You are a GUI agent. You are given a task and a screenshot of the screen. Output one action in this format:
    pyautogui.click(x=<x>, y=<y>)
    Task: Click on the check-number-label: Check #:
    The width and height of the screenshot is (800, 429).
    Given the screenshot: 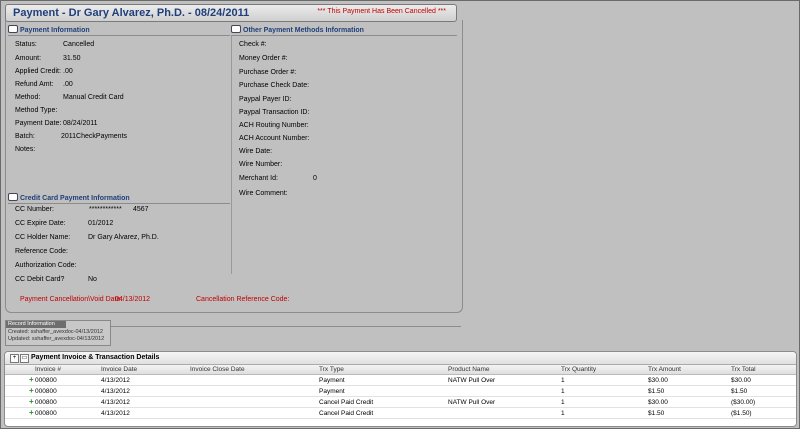 What is the action you would take?
    pyautogui.click(x=253, y=44)
    